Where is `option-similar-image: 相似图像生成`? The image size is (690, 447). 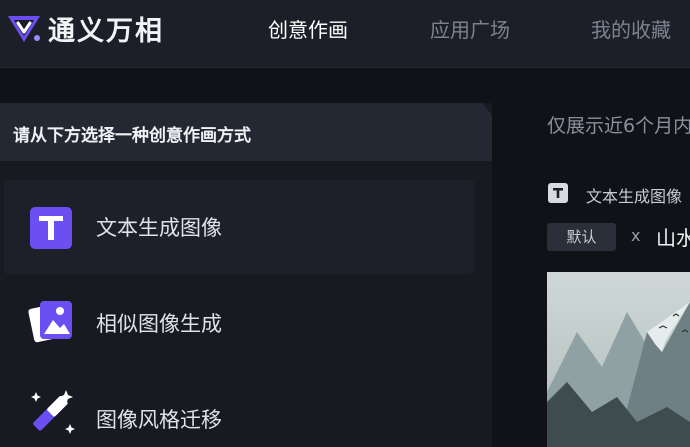
option-similar-image: 相似图像生成 is located at coordinates (239, 323).